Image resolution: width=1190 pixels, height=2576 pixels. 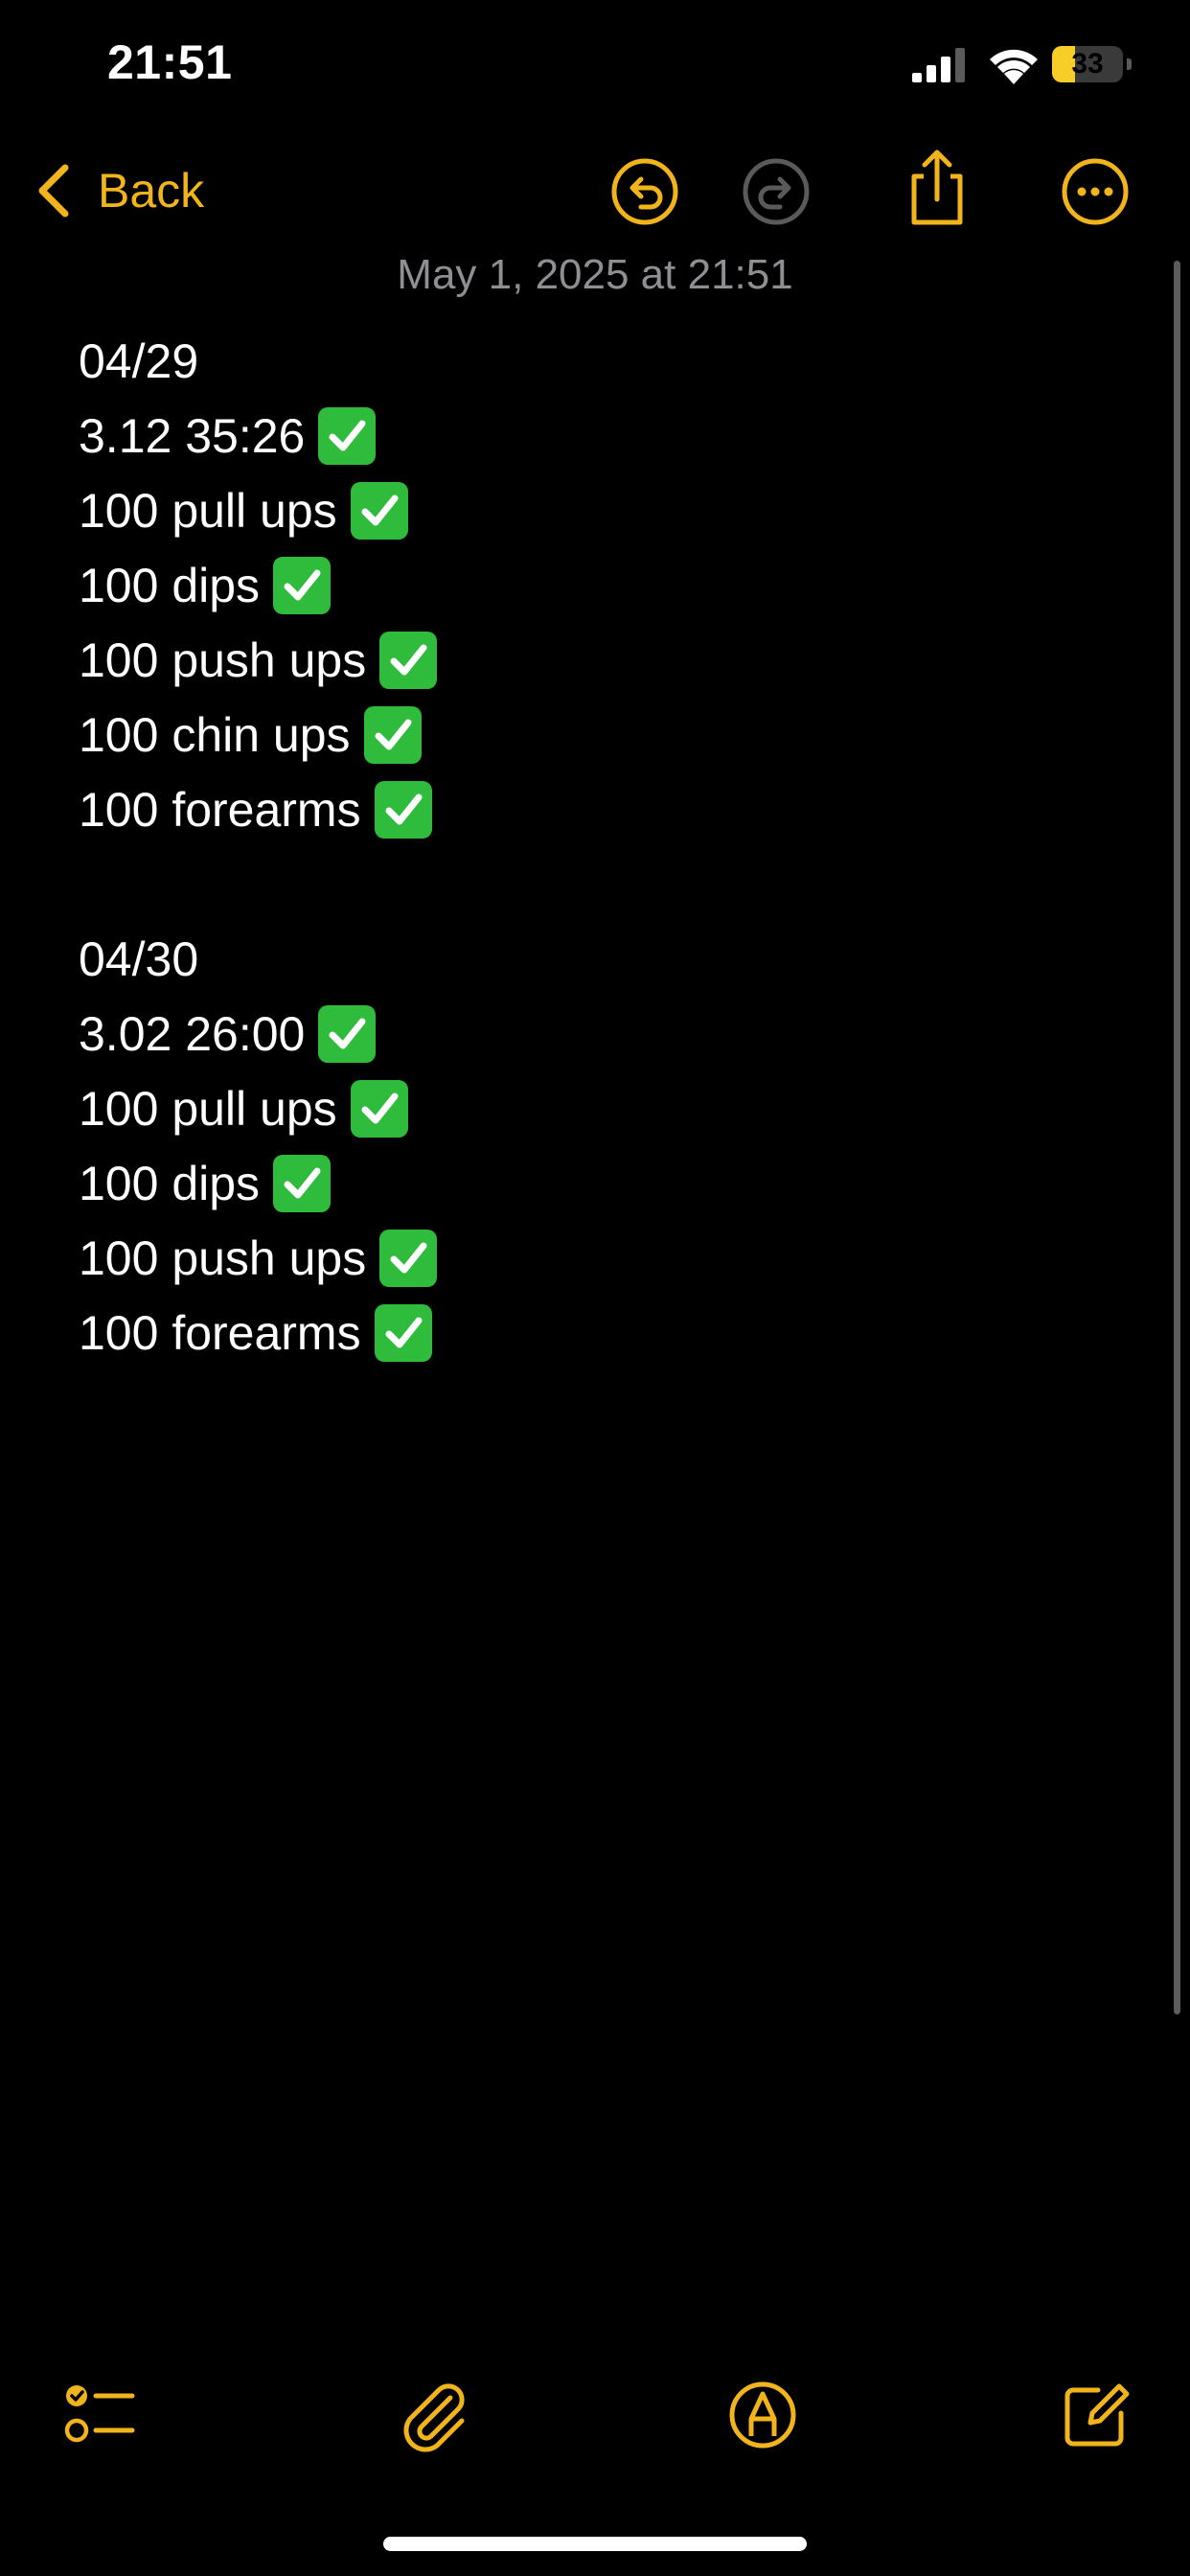 What do you see at coordinates (606, 959) in the screenshot?
I see `note-line: 04/30` at bounding box center [606, 959].